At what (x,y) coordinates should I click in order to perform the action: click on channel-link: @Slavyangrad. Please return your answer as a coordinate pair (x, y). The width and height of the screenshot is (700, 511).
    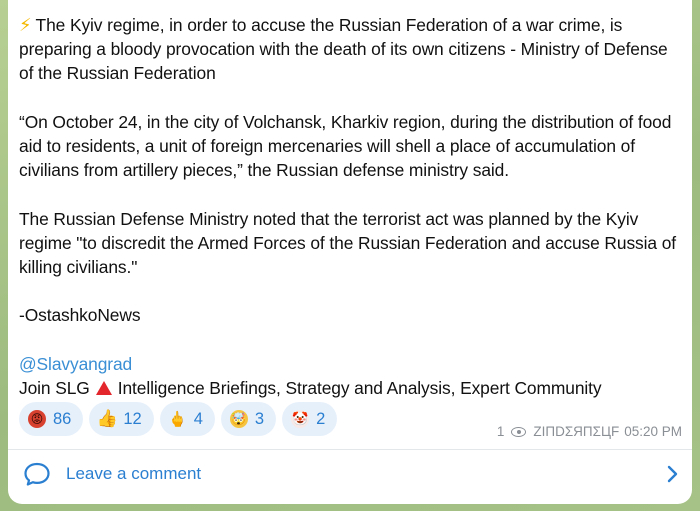
    Looking at the image, I should click on (75, 364).